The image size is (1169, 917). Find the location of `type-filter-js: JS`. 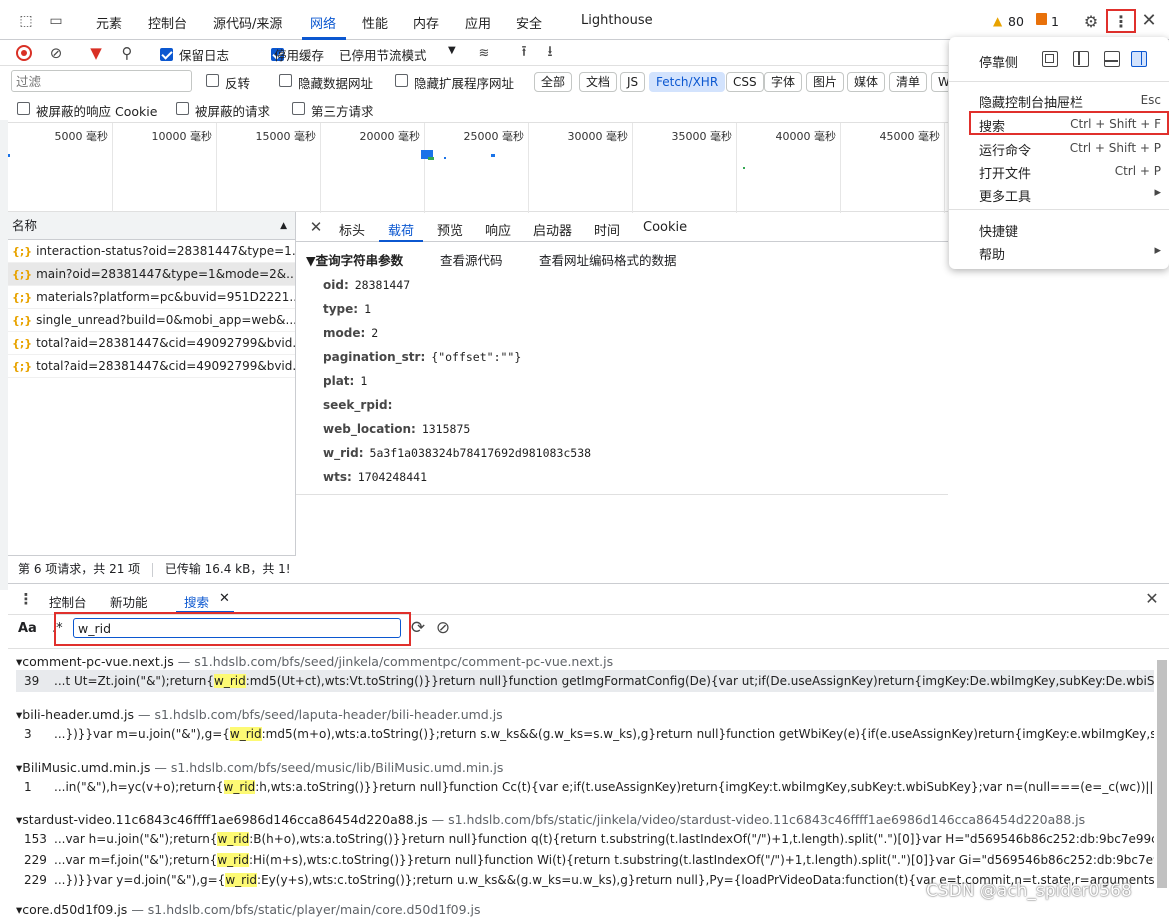

type-filter-js: JS is located at coordinates (633, 82).